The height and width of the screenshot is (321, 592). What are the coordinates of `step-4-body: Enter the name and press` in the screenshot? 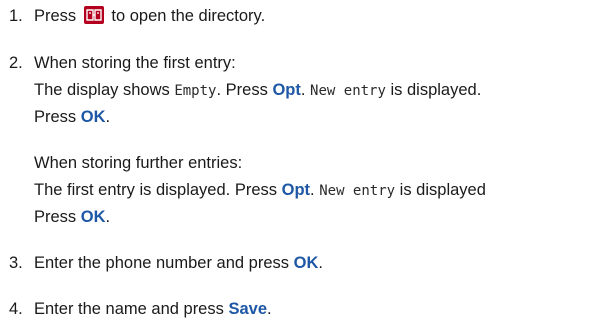 It's located at (129, 309).